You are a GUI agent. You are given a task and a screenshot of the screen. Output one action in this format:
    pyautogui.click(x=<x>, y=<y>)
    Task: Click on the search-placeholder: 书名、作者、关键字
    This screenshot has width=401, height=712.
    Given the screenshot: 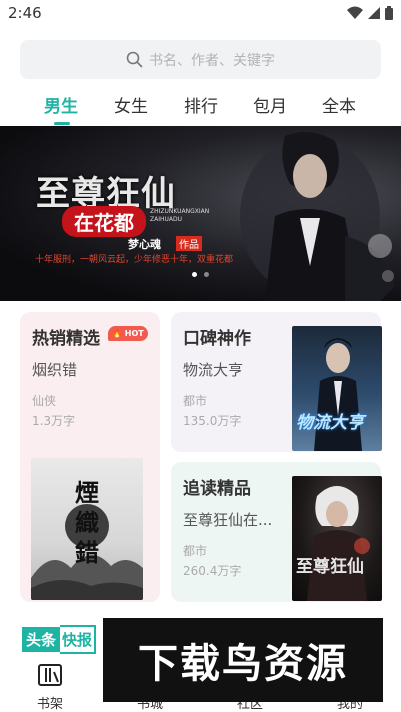 What is the action you would take?
    pyautogui.click(x=212, y=60)
    